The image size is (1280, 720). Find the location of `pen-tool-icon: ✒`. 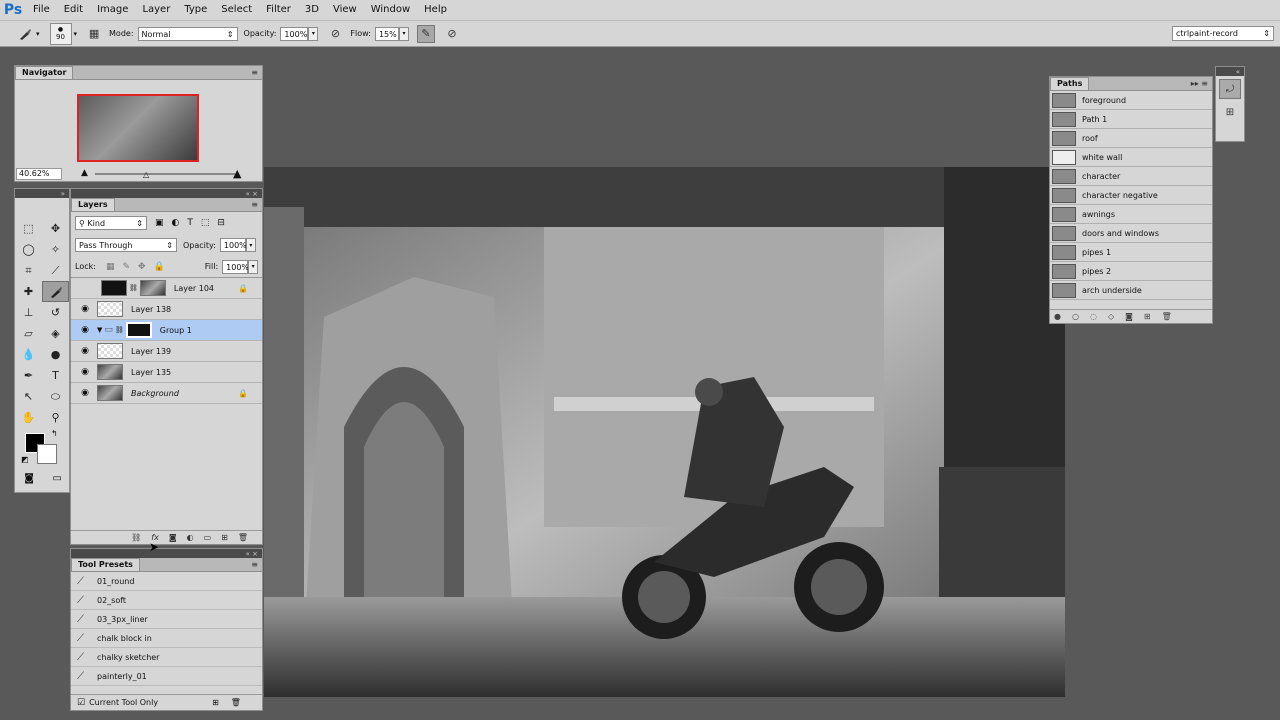

pen-tool-icon: ✒ is located at coordinates (28, 375).